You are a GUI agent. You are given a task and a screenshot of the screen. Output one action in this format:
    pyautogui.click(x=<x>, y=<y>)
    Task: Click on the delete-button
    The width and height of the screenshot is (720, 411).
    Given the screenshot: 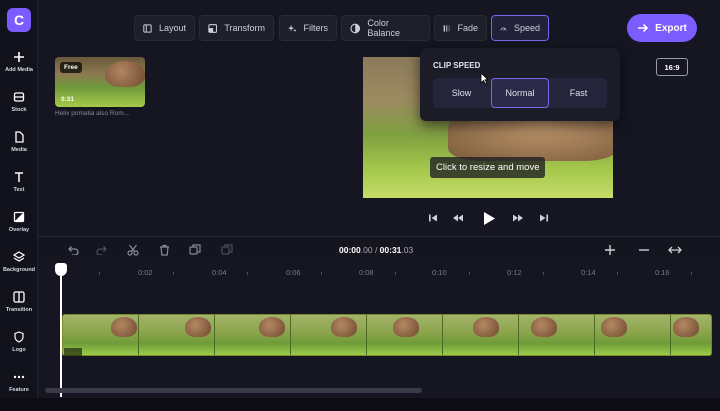 What is the action you would take?
    pyautogui.click(x=164, y=250)
    